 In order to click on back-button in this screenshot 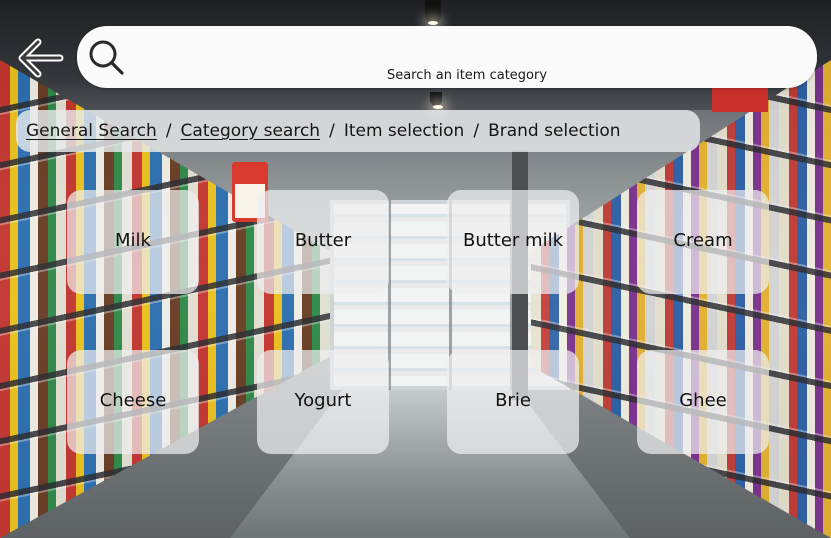, I will do `click(40, 58)`.